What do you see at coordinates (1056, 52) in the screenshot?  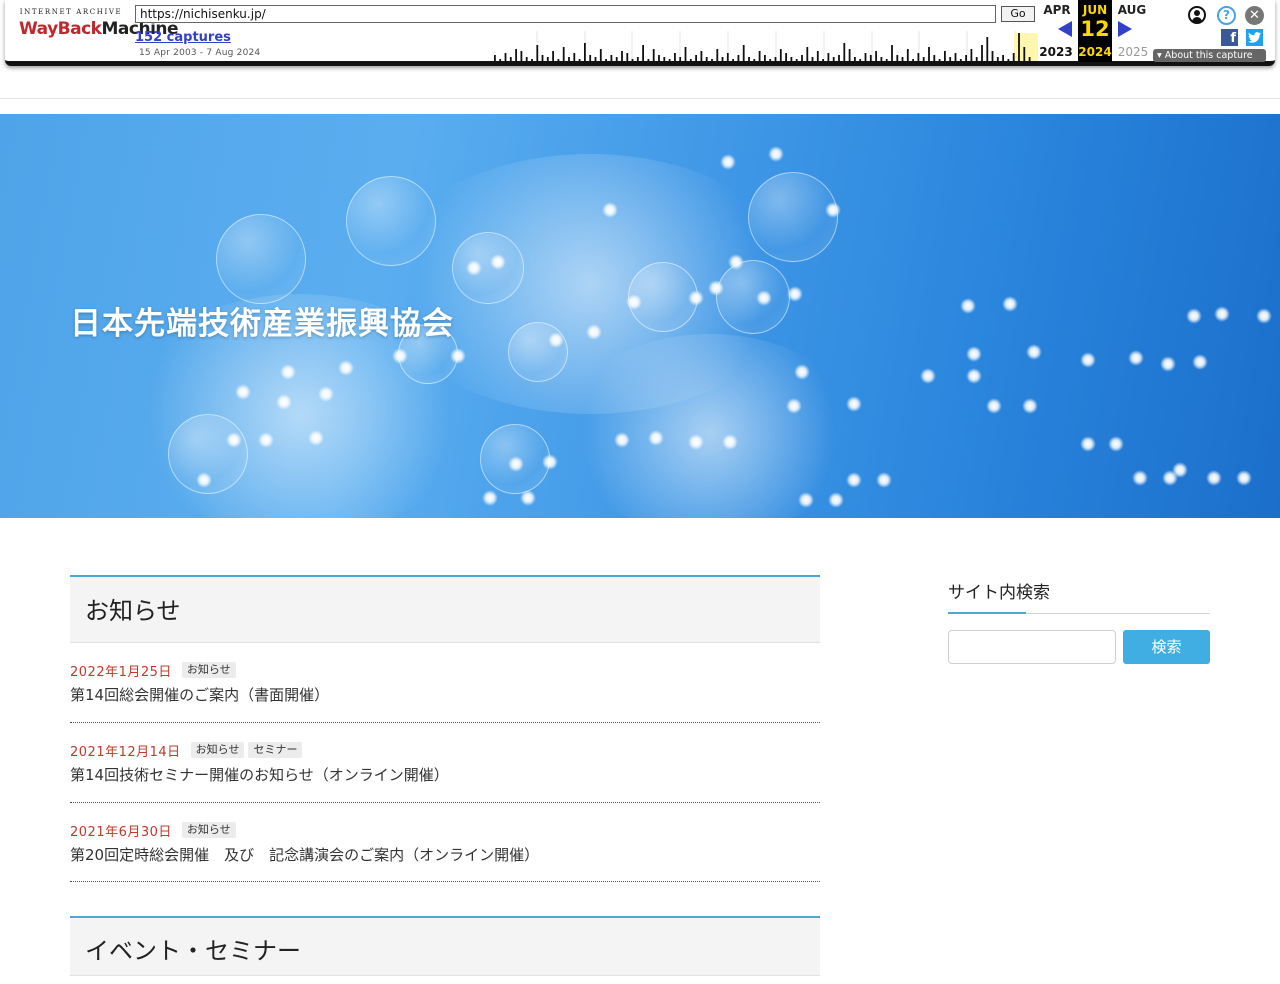 I see `prev-year-label: 2023` at bounding box center [1056, 52].